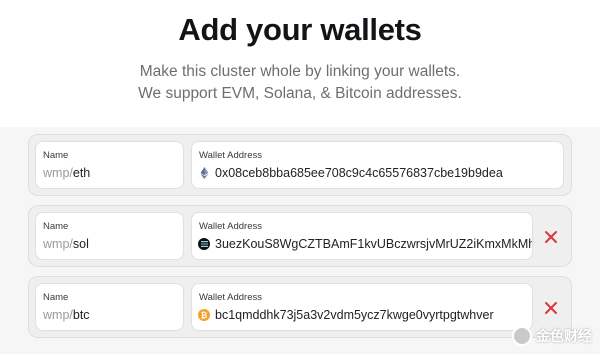 The image size is (600, 354). Describe the element at coordinates (522, 336) in the screenshot. I see `watermark-logo-icon` at that location.